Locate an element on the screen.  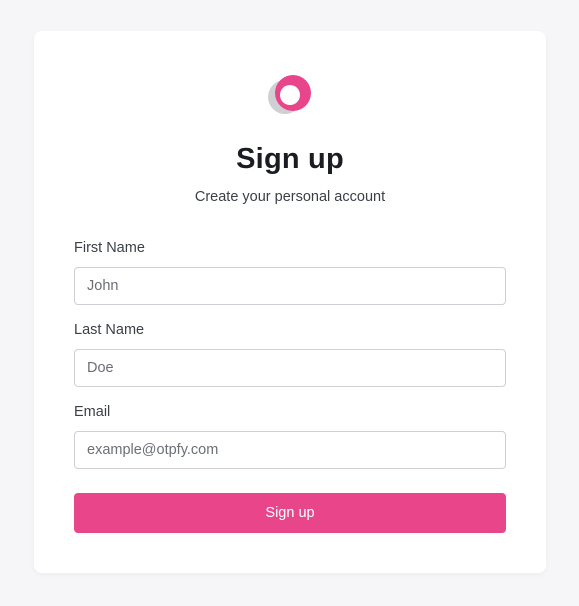
page-title: Sign up is located at coordinates (290, 159).